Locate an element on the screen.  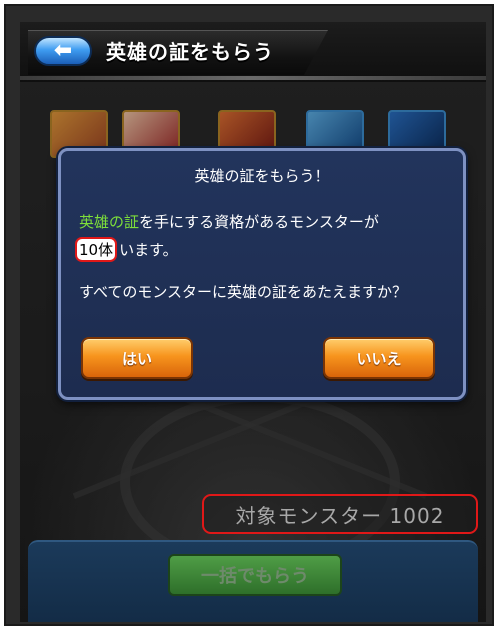
target-monster-count: 対象モンスター 1002 is located at coordinates (340, 514).